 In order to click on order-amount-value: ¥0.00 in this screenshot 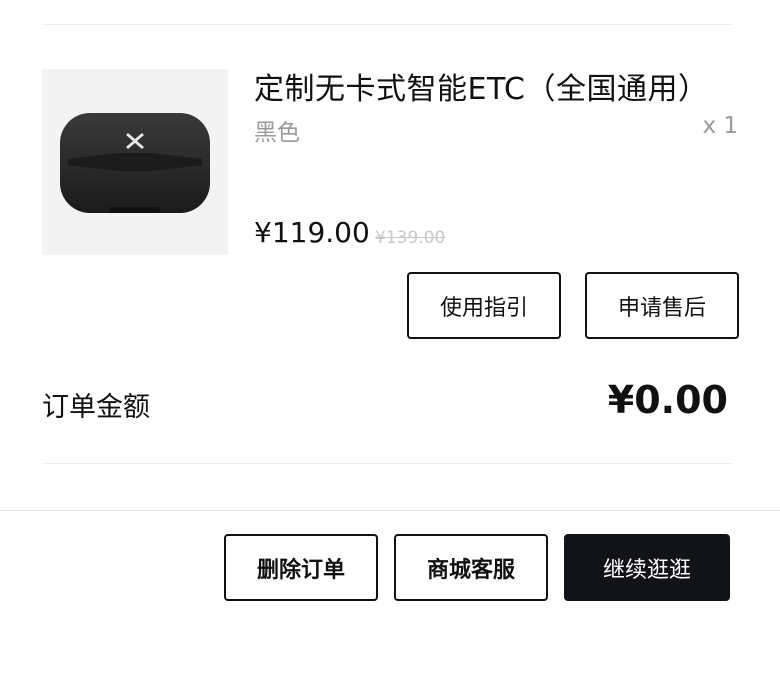, I will do `click(667, 400)`.